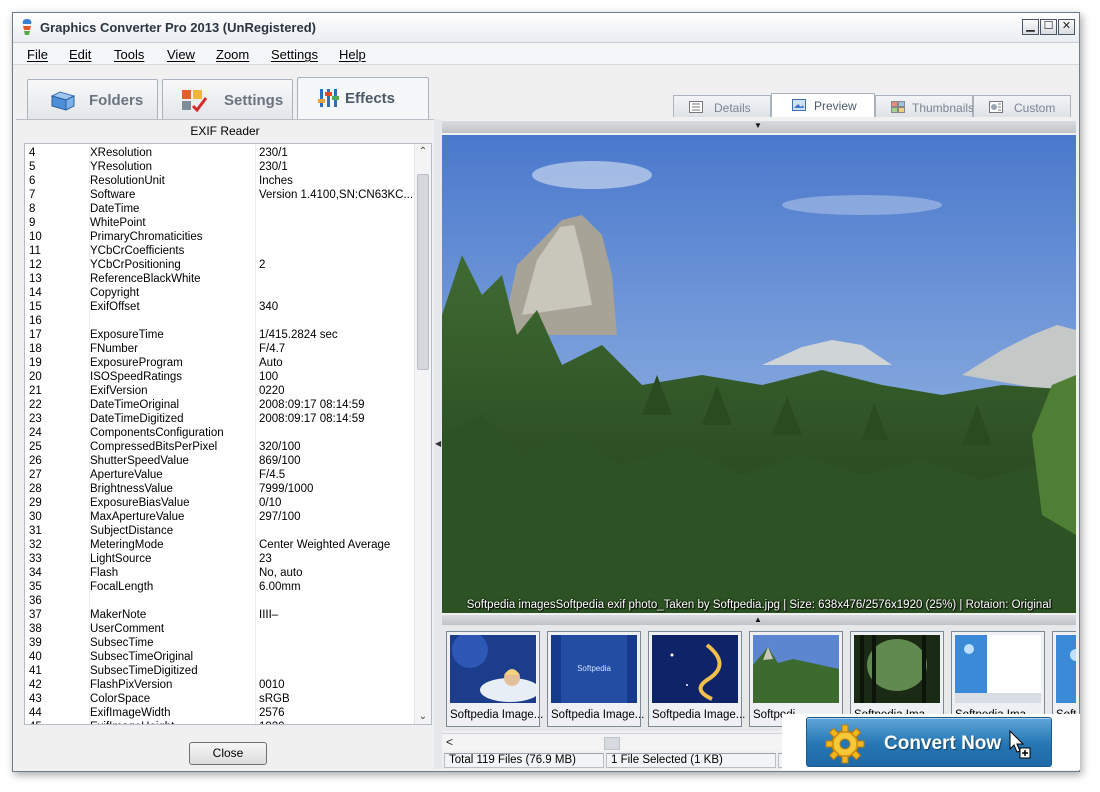  Describe the element at coordinates (273, 167) in the screenshot. I see `exif-tag-value: 230/1` at that location.